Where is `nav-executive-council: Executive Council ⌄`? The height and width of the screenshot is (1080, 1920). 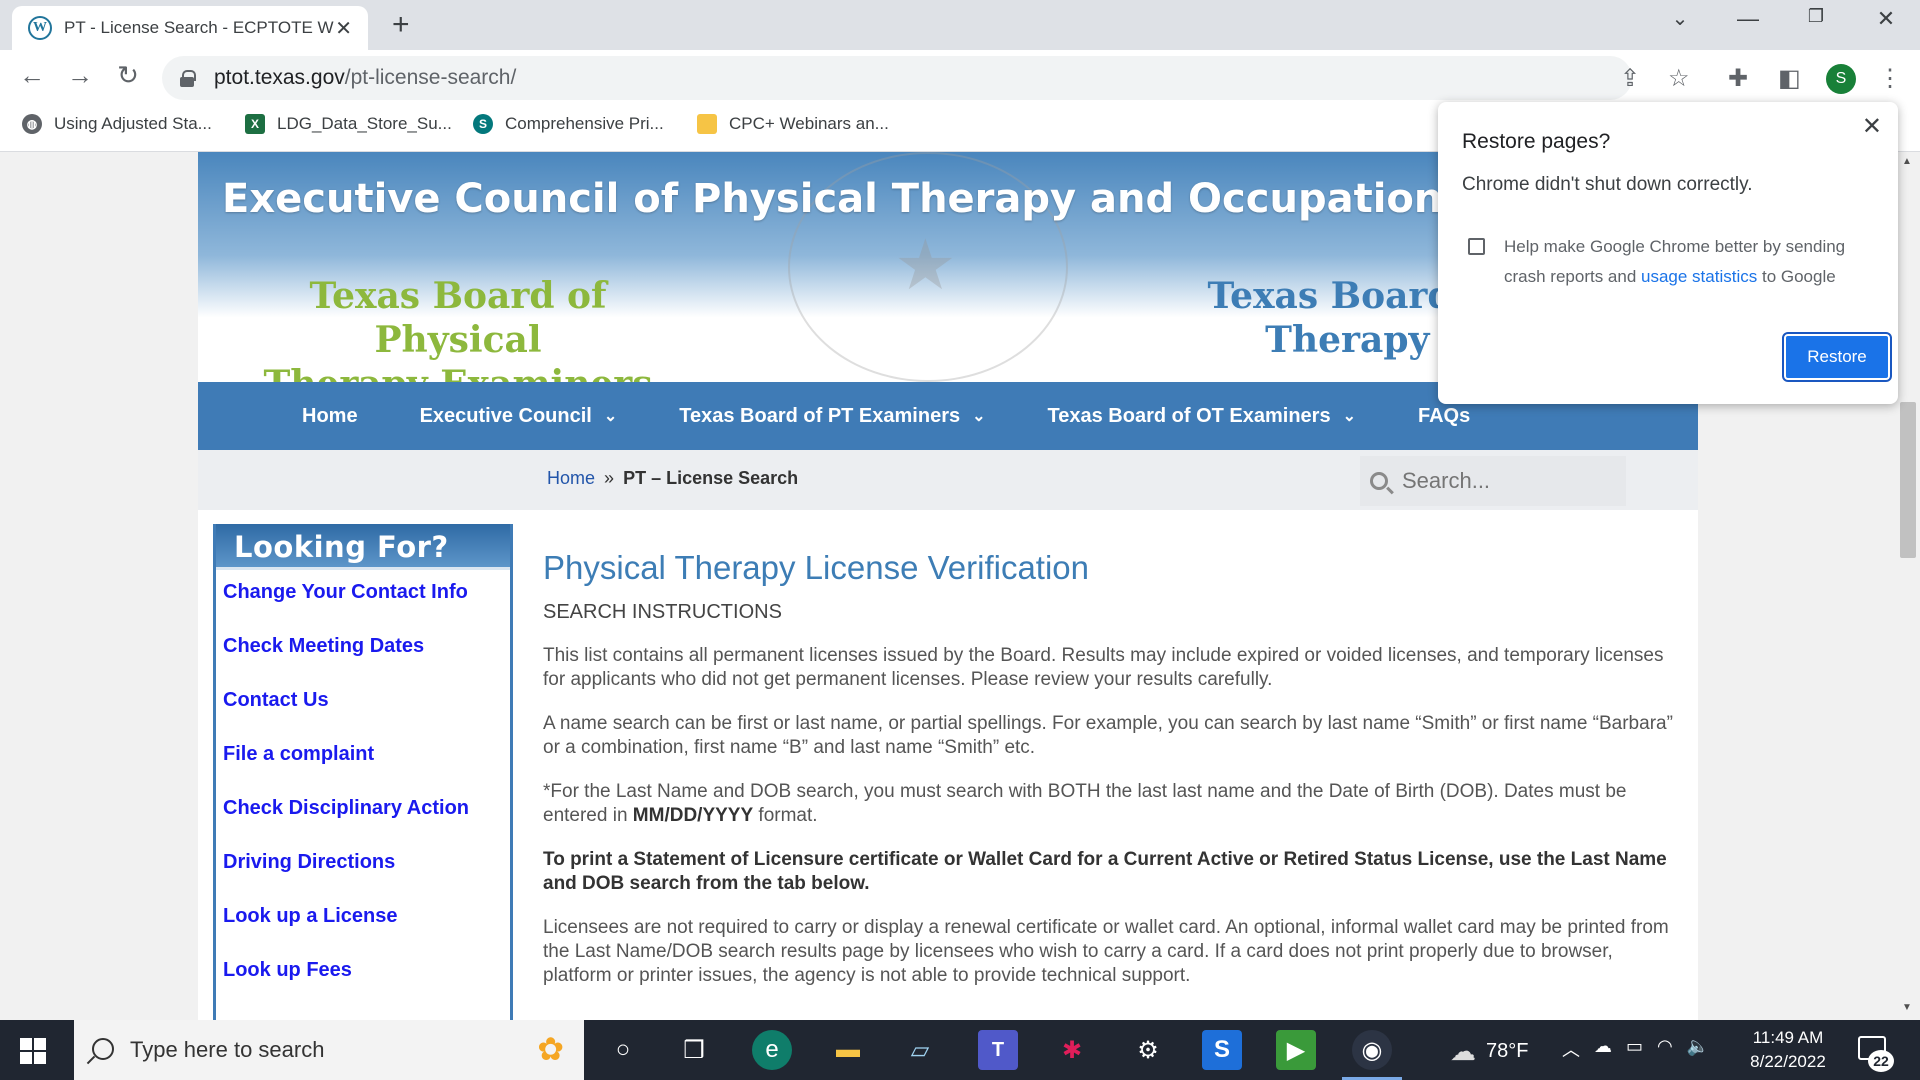
nav-executive-council: Executive Council ⌄ is located at coordinates (519, 416).